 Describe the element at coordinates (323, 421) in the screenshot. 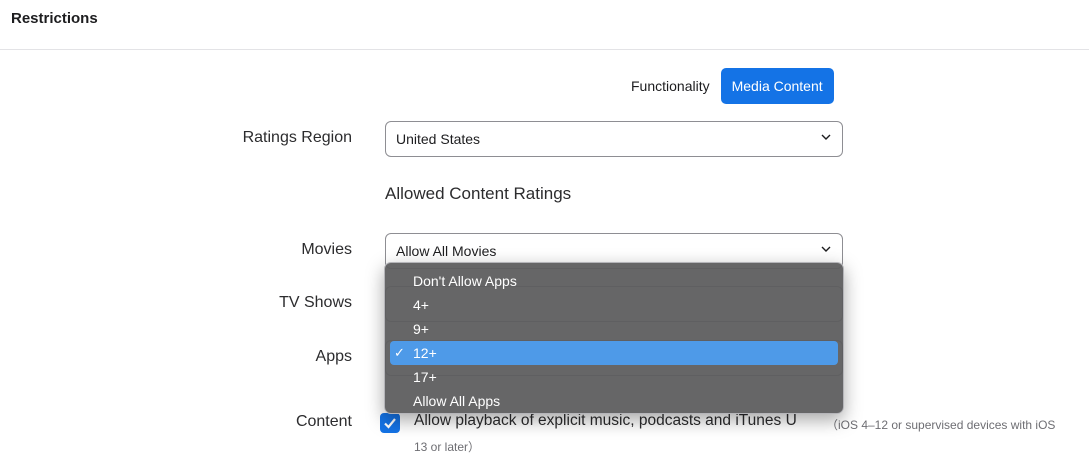

I see `content-label: Content` at that location.